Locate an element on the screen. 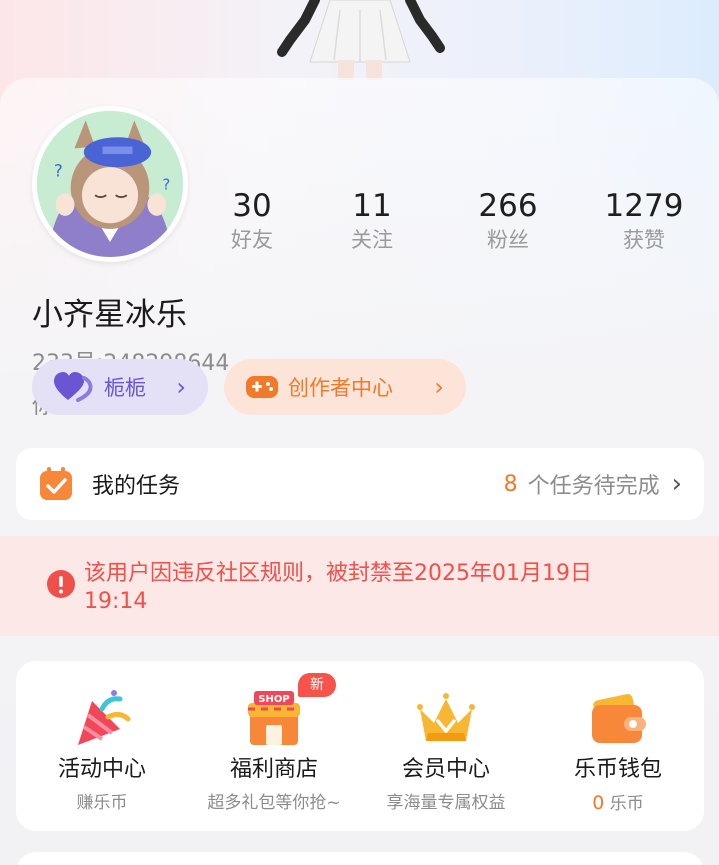 This screenshot has width=719, height=865. coin-unit: 乐币 is located at coordinates (626, 804).